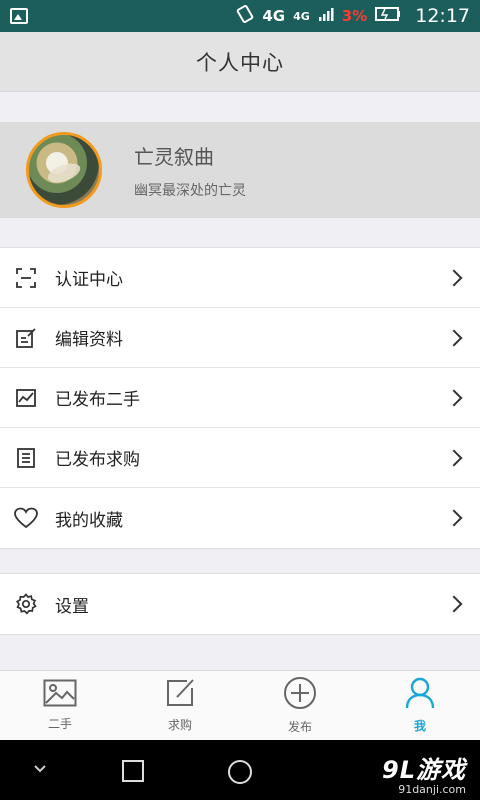 The width and height of the screenshot is (480, 800). What do you see at coordinates (59, 724) in the screenshot?
I see `tab-label: 二手` at bounding box center [59, 724].